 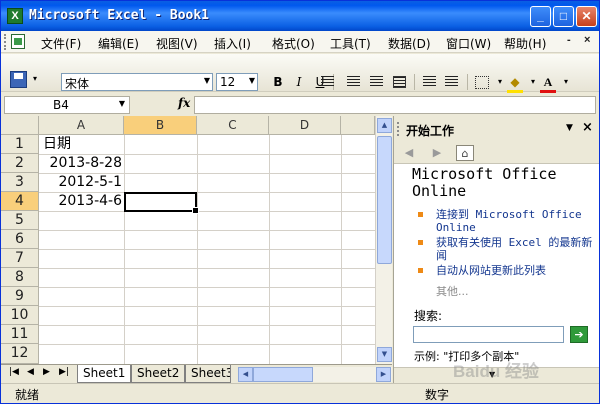 What do you see at coordinates (563, 16) in the screenshot?
I see `maximize-button: □` at bounding box center [563, 16].